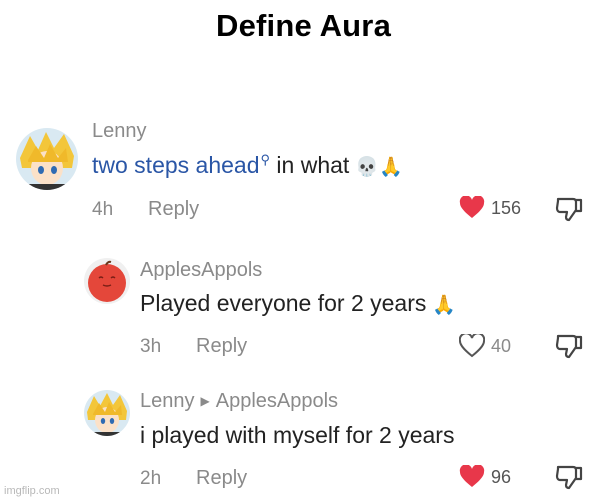 Image resolution: width=607 pixels, height=500 pixels. What do you see at coordinates (201, 270) in the screenshot?
I see `comment-username: ApplesAppols` at bounding box center [201, 270].